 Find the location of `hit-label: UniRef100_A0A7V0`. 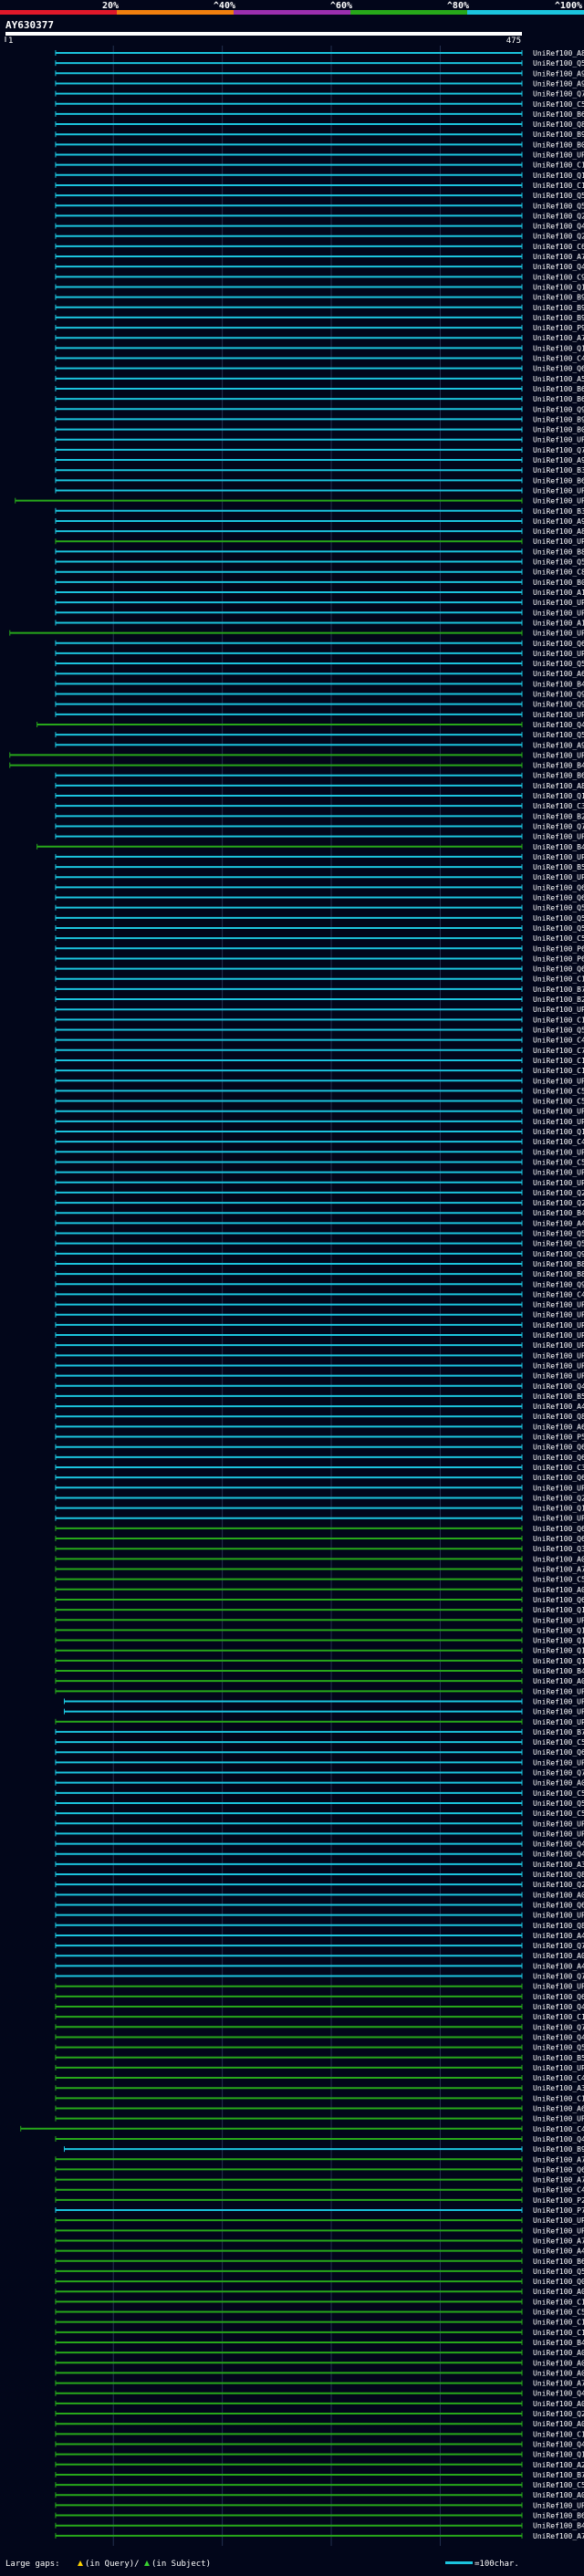

hit-label: UniRef100_A0A7V0 is located at coordinates (558, 2373).